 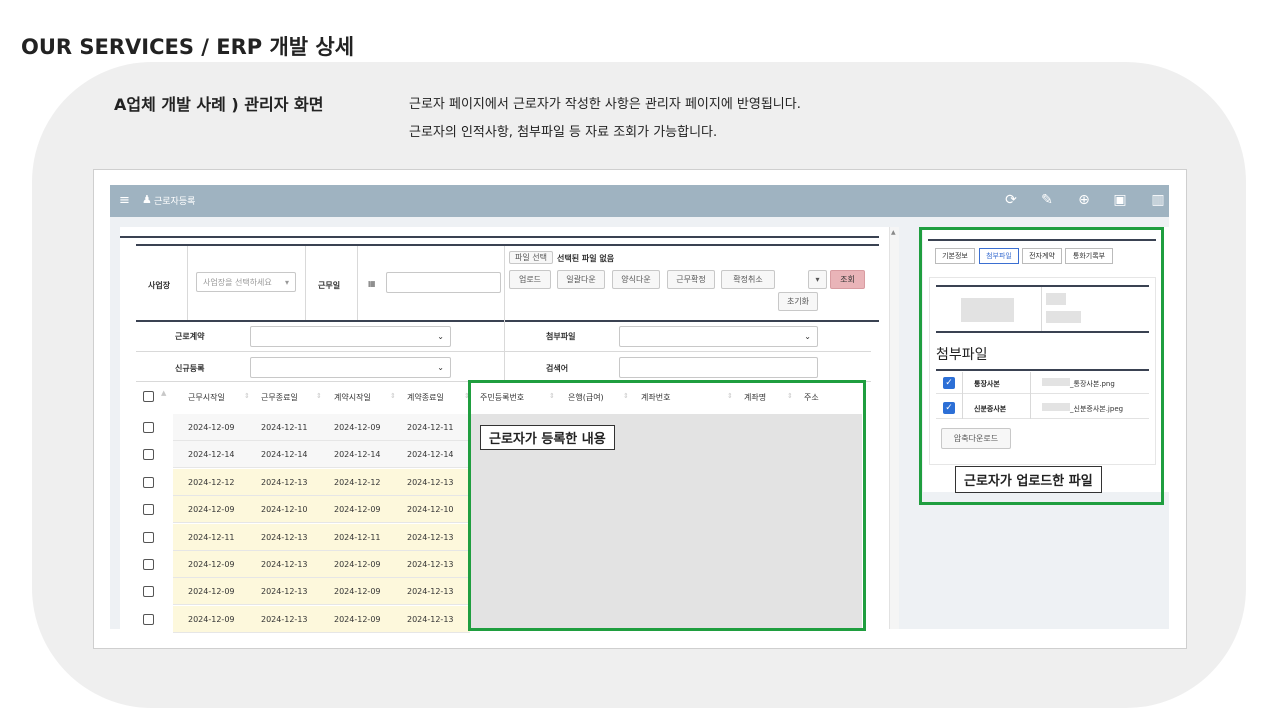 I want to click on calendar-icon: ▦, so click(x=372, y=283).